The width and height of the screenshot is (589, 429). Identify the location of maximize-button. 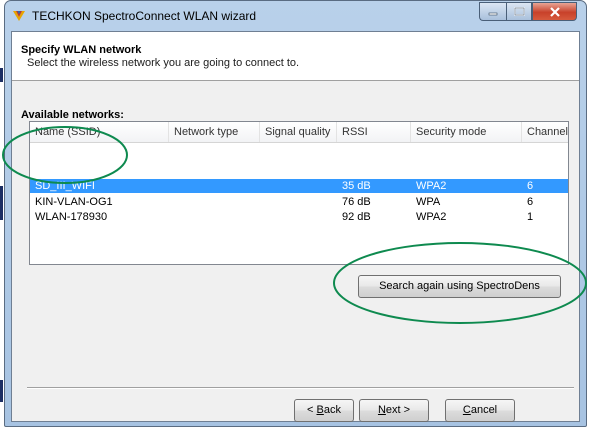
(519, 11).